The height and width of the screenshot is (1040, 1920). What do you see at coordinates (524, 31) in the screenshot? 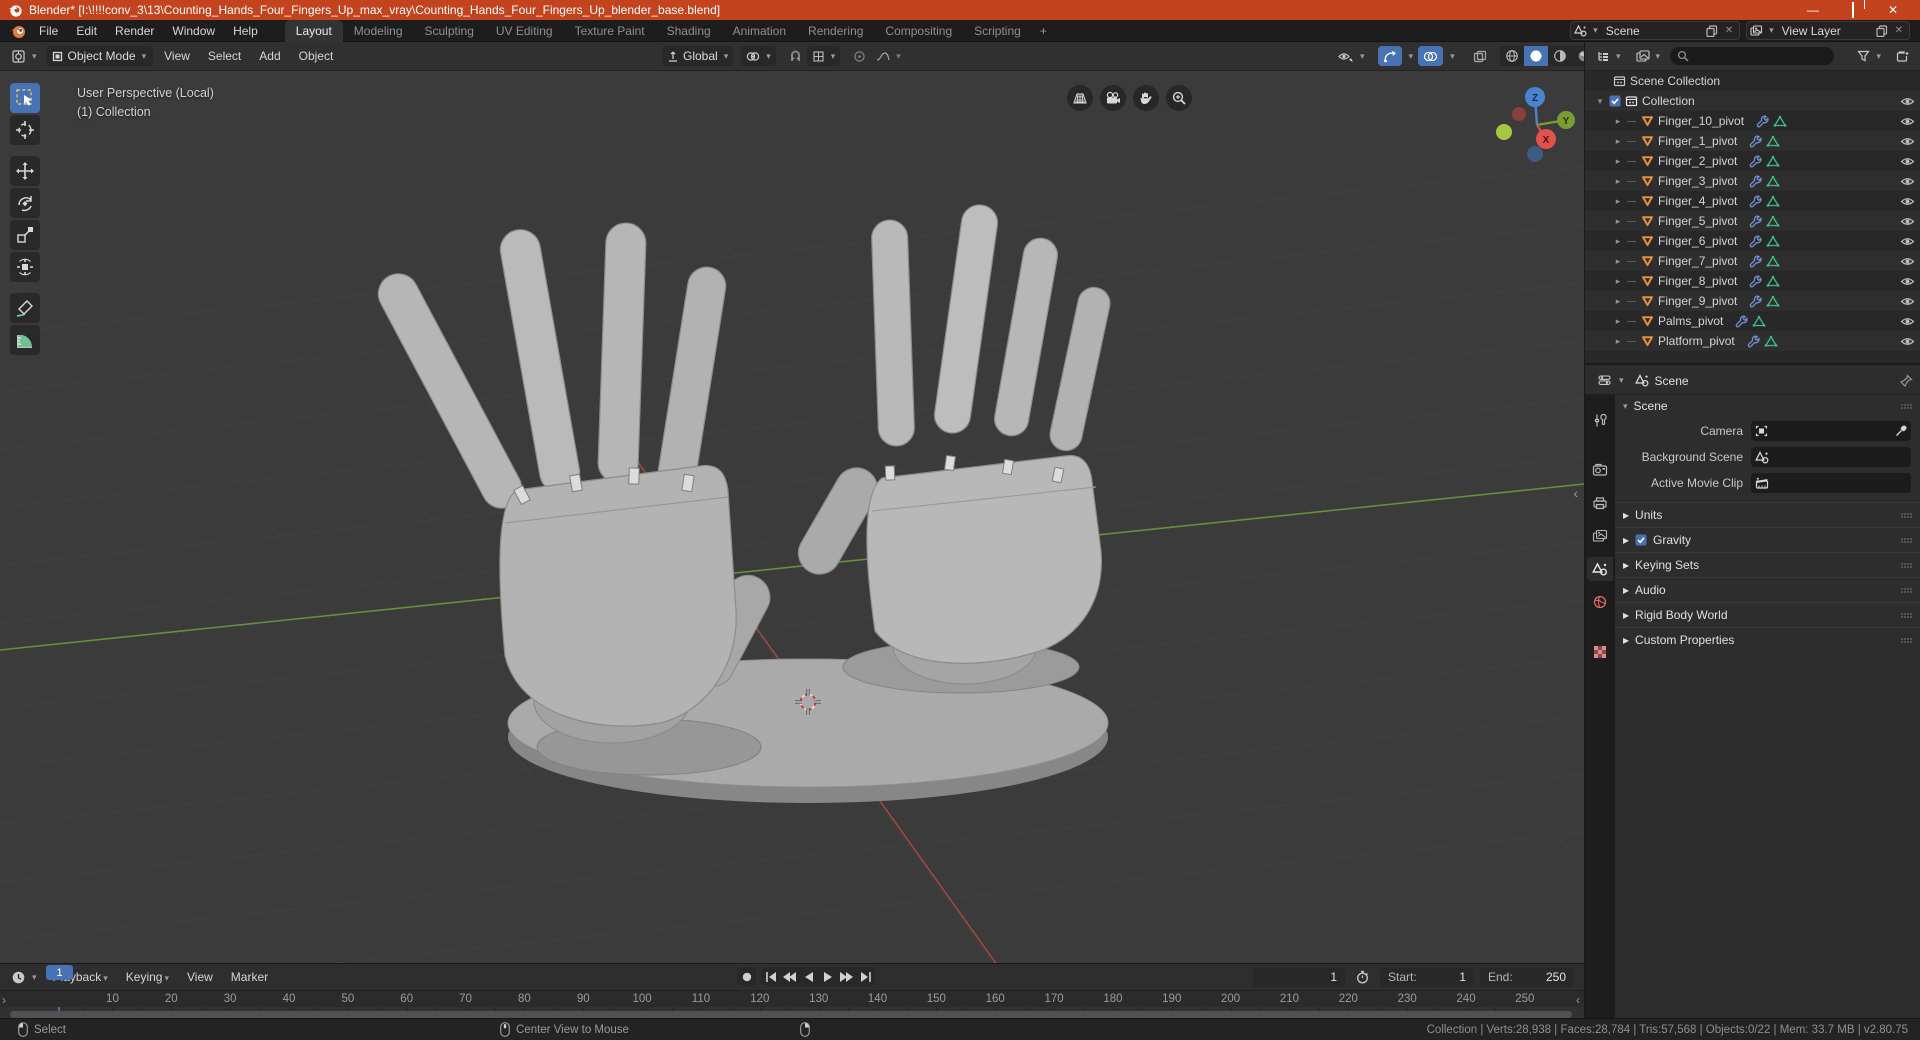
I see `tab-uv-editing: UV Editing` at bounding box center [524, 31].